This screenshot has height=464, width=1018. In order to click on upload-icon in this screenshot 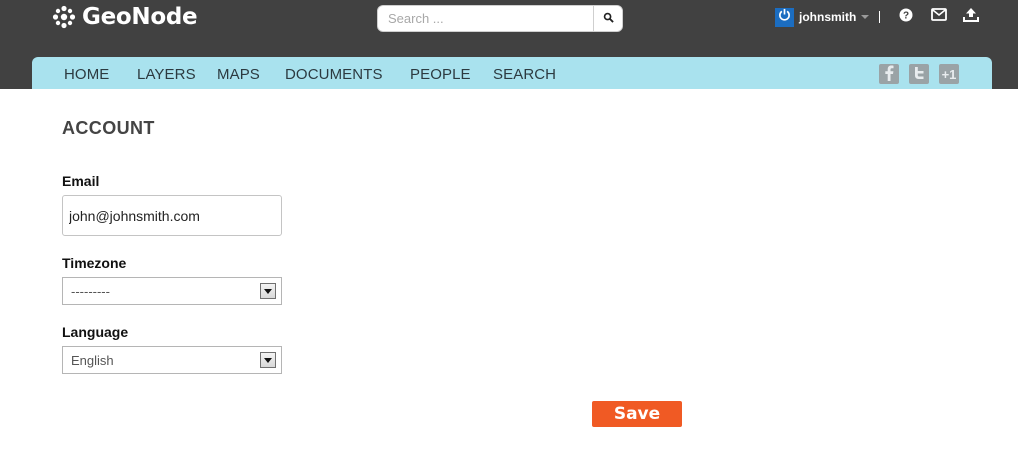, I will do `click(971, 17)`.